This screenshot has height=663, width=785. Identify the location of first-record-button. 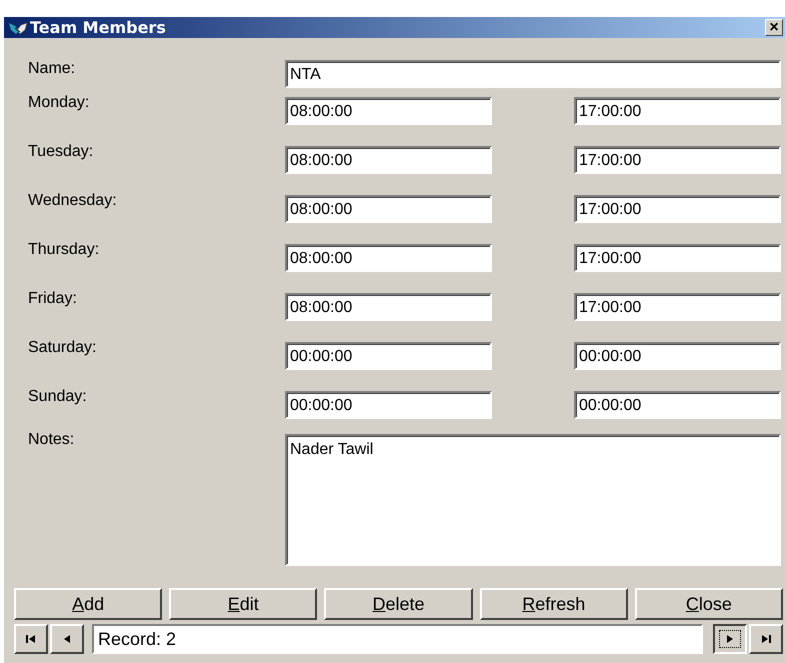
(31, 639).